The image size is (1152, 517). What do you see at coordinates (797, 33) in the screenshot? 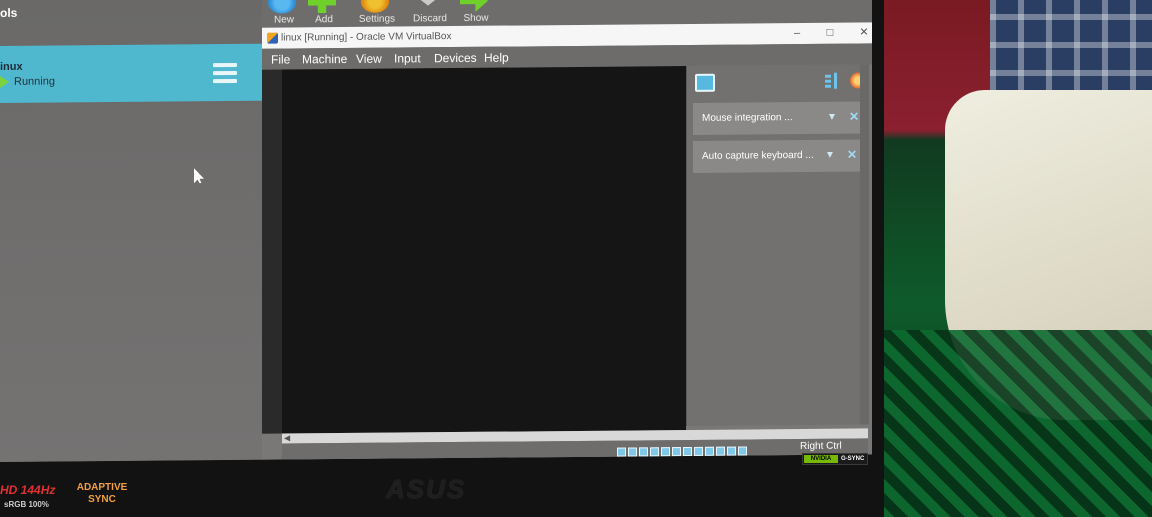
I see `minimize-button: –` at bounding box center [797, 33].